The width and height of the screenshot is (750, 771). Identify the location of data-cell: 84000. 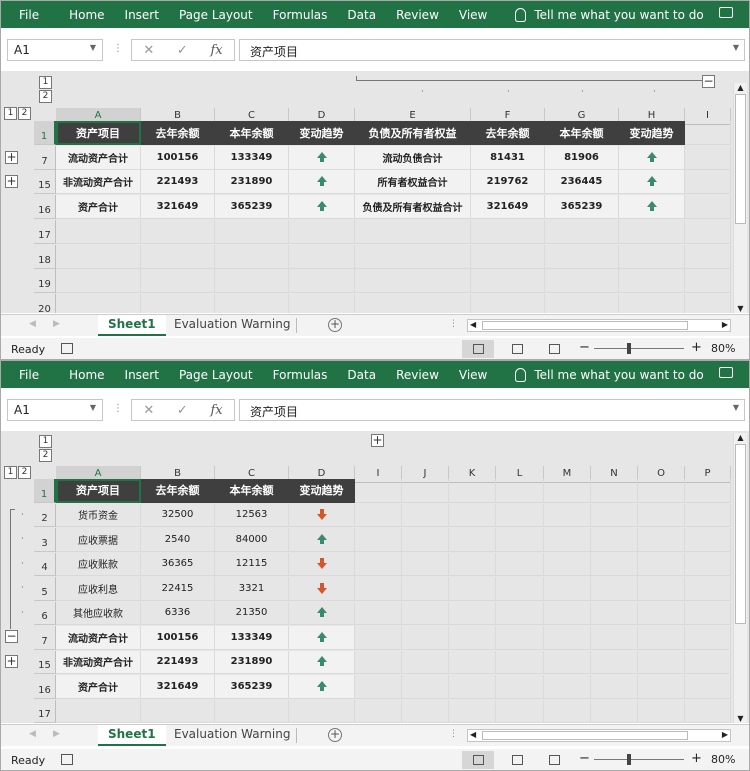
(252, 540).